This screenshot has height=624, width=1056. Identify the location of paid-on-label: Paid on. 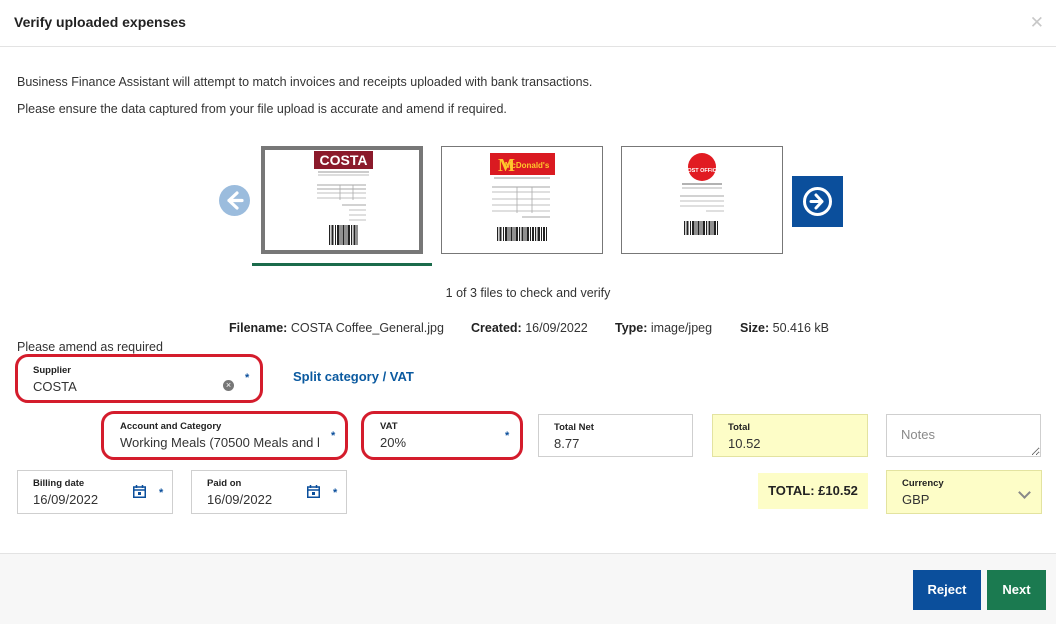
(224, 483).